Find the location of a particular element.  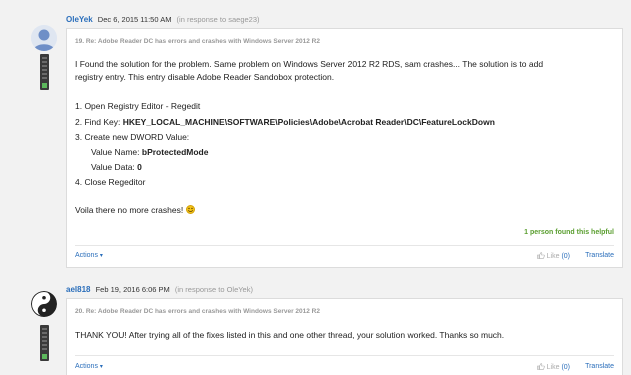

user-avatar-icon is located at coordinates (44, 38).